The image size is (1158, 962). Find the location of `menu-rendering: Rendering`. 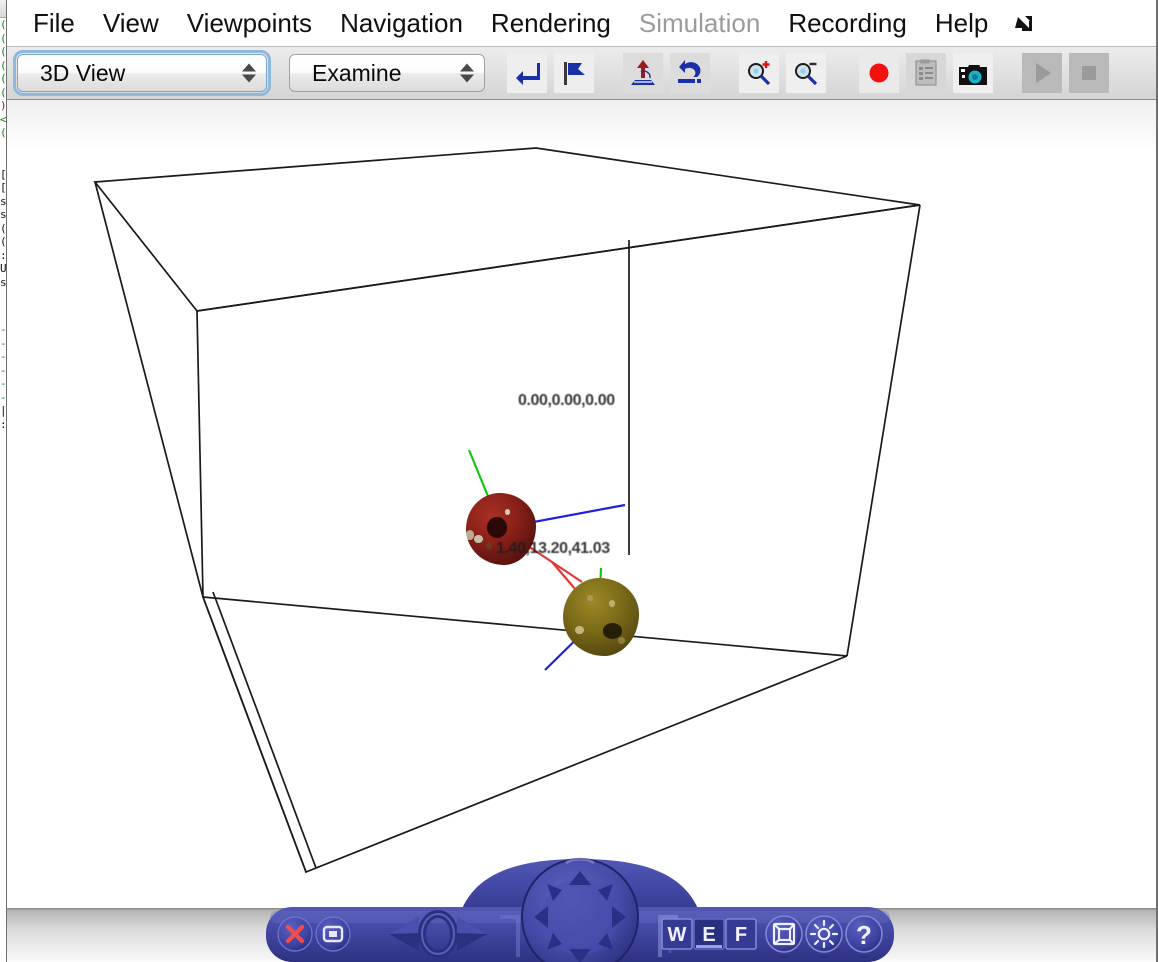

menu-rendering: Rendering is located at coordinates (551, 23).